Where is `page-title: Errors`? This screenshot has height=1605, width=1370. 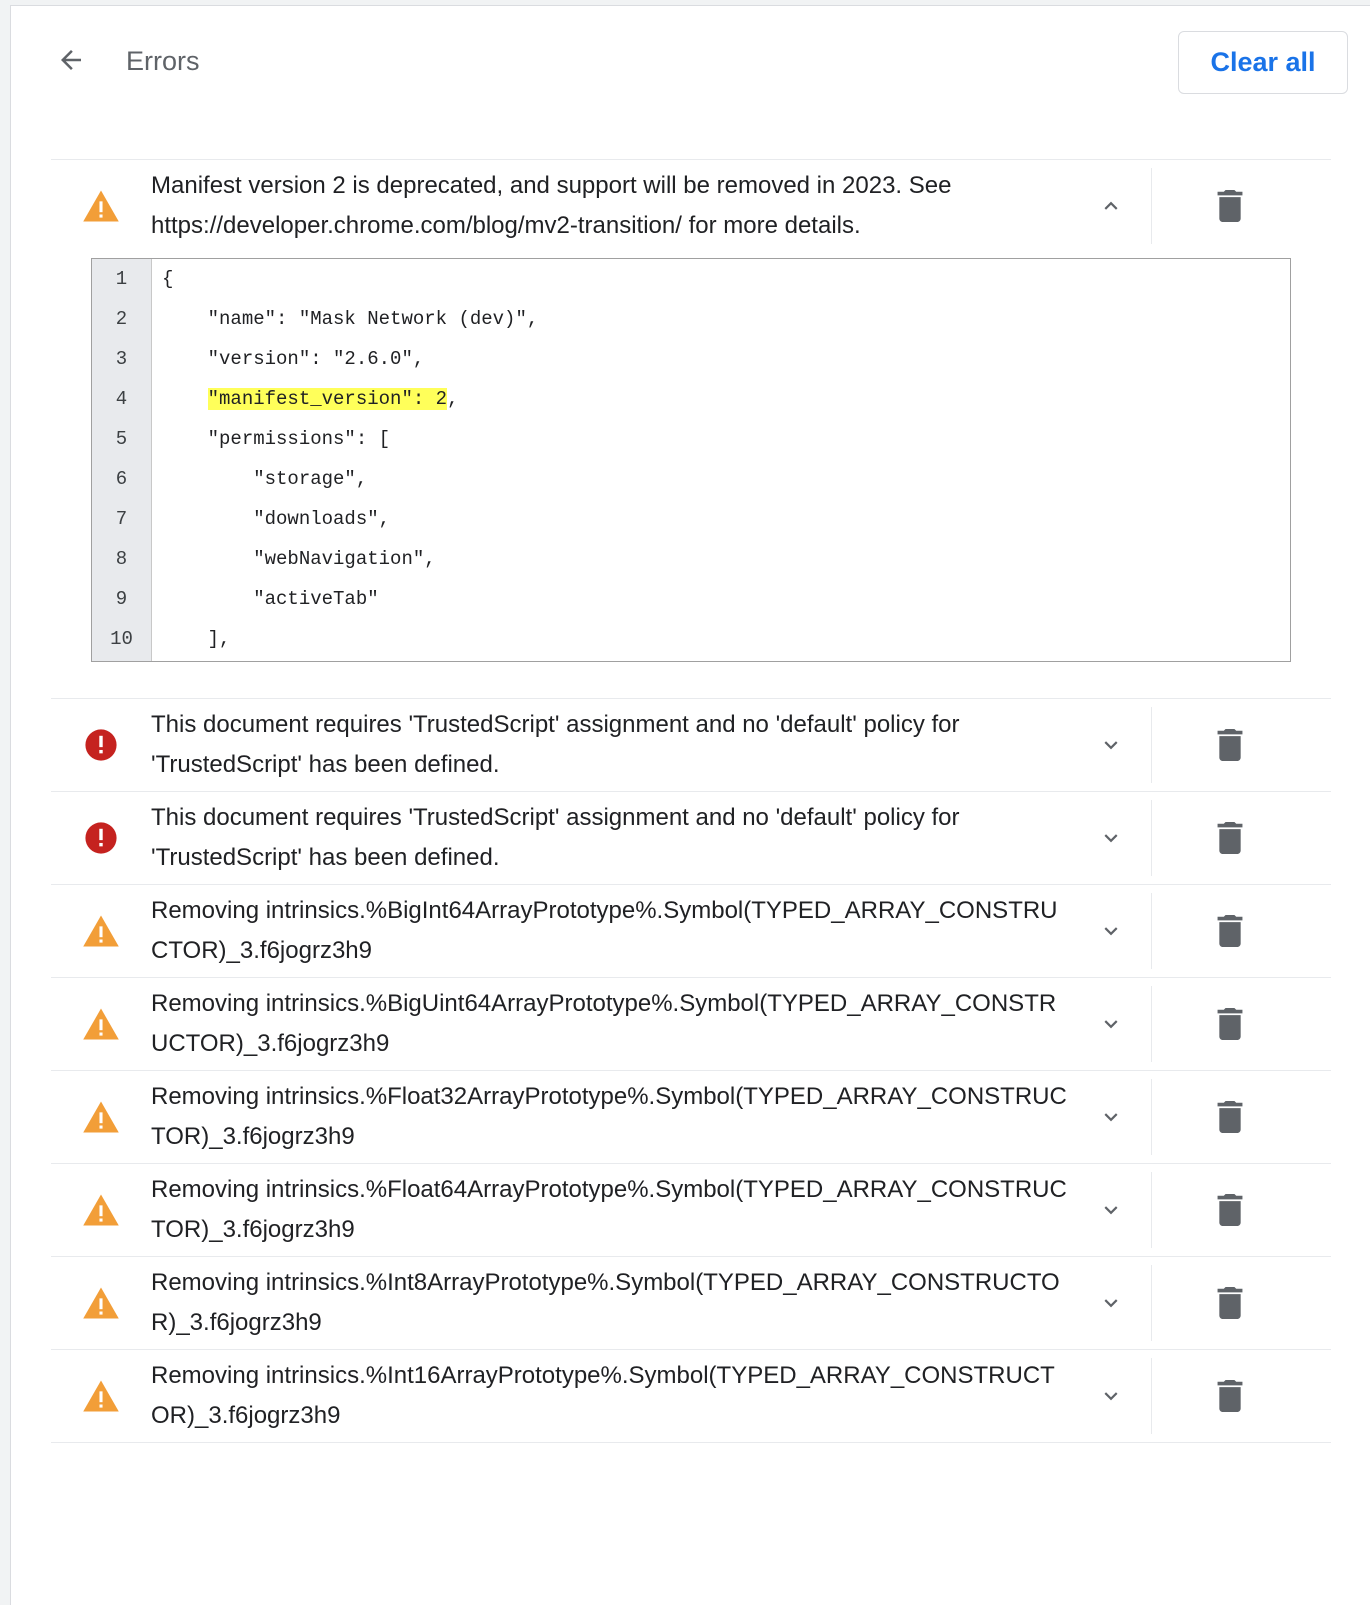
page-title: Errors is located at coordinates (163, 61).